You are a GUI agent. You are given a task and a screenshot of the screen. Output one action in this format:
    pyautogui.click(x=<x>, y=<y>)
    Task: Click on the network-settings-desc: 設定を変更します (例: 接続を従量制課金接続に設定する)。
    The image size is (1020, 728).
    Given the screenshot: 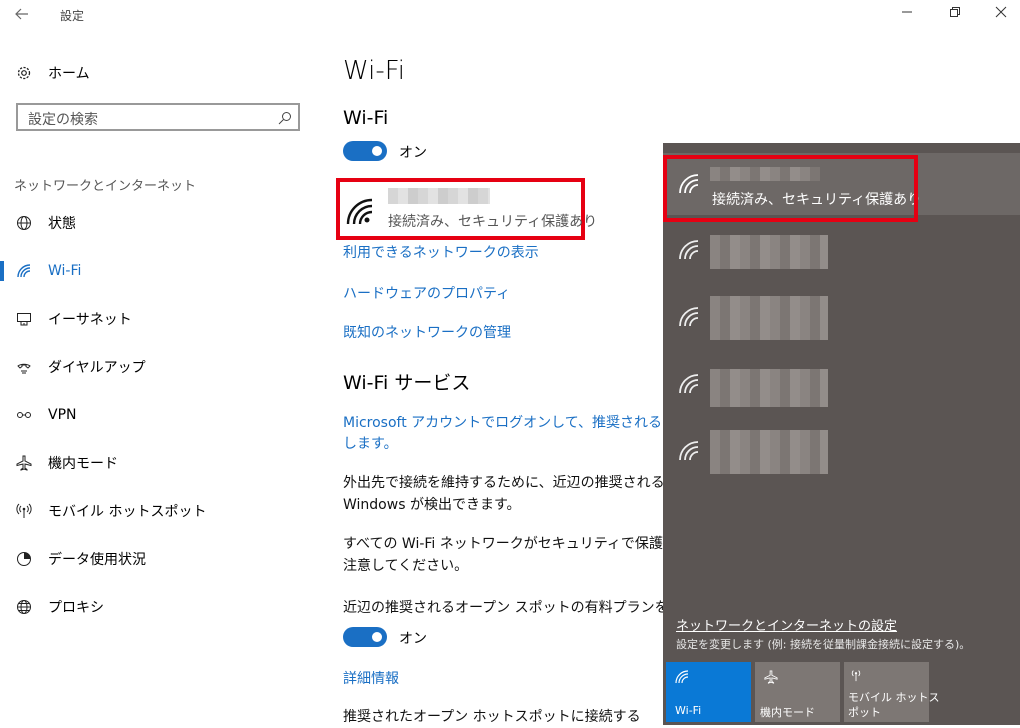 What is the action you would take?
    pyautogui.click(x=823, y=644)
    